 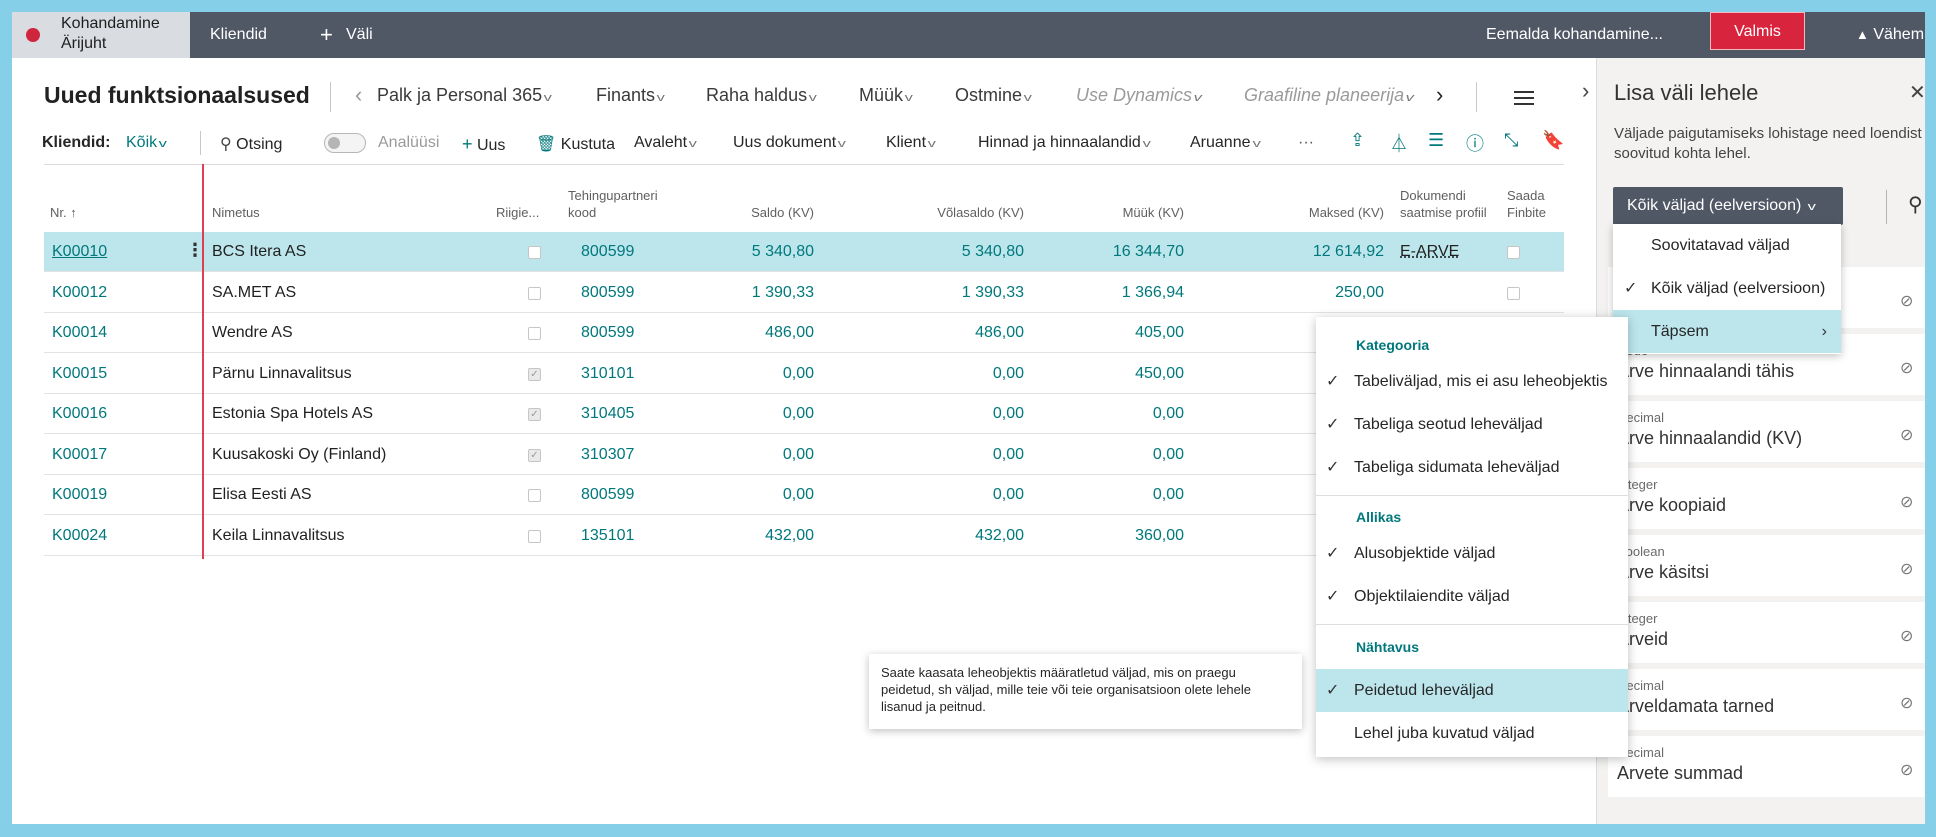 I want to click on field-card: Integer Arve koopiaid ⊘, so click(x=1766, y=498).